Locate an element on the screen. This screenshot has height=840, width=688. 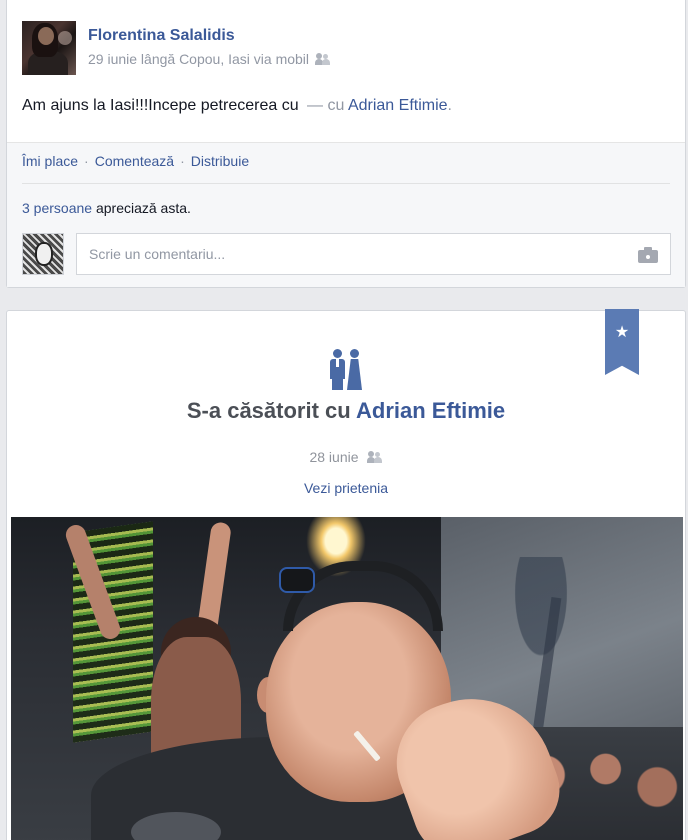
star-icon: ★ is located at coordinates (622, 332).